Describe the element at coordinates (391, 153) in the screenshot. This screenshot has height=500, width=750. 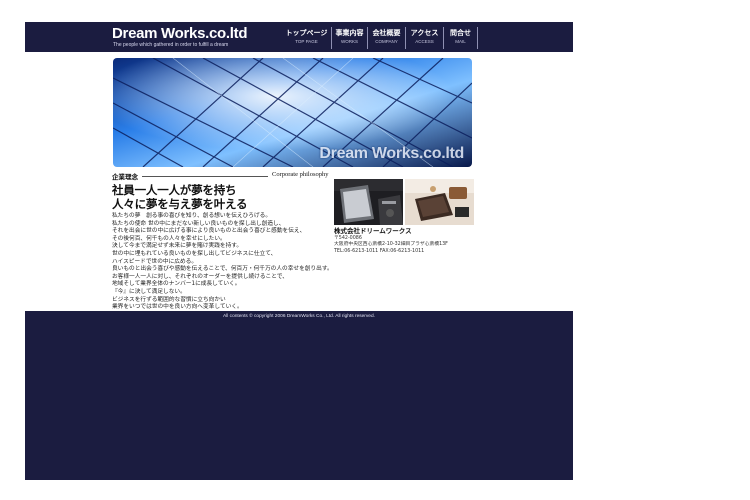
I see `hero-caption: Dream Works.co.ltd` at that location.